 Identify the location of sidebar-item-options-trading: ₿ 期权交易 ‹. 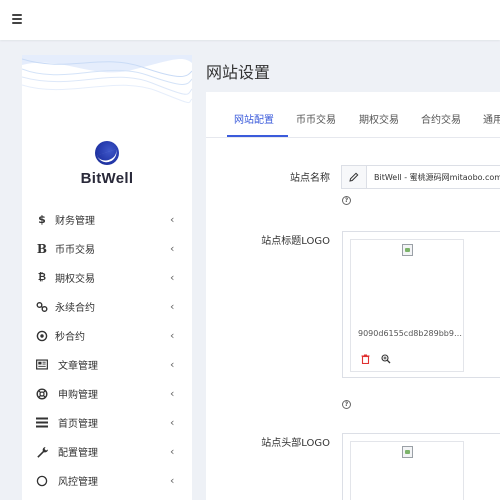
(107, 277).